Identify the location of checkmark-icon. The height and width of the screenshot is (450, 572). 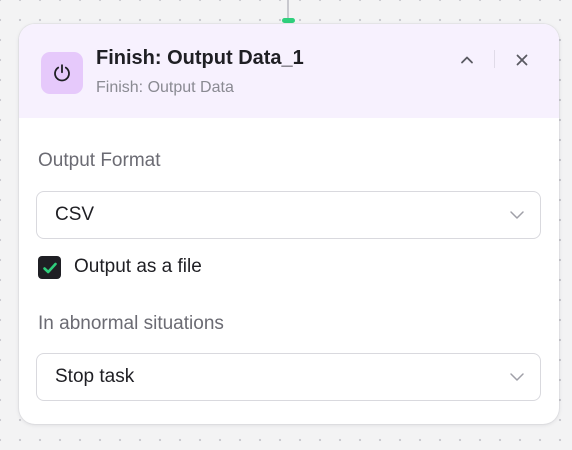
(49, 267).